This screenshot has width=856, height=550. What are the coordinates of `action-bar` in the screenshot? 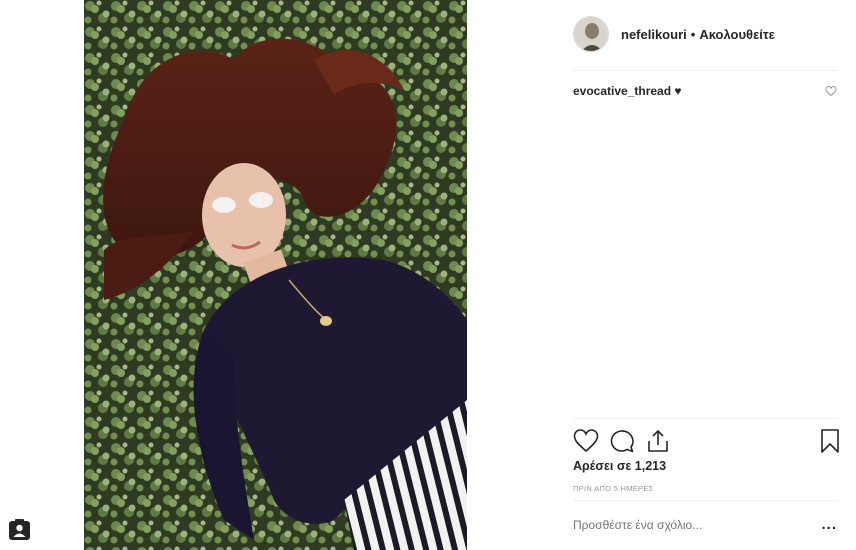 It's located at (706, 441).